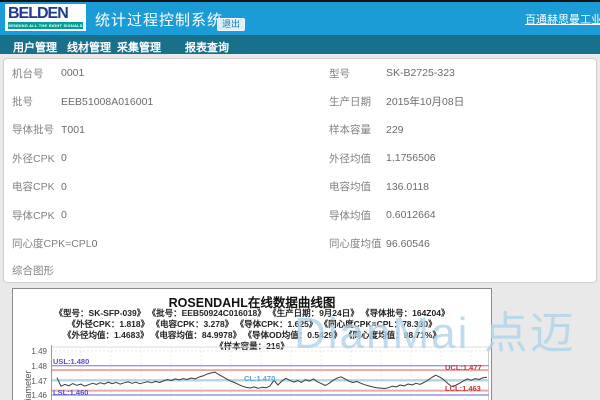 This screenshot has height=400, width=600. I want to click on section-label-composite-graph: 综合图形, so click(33, 271).